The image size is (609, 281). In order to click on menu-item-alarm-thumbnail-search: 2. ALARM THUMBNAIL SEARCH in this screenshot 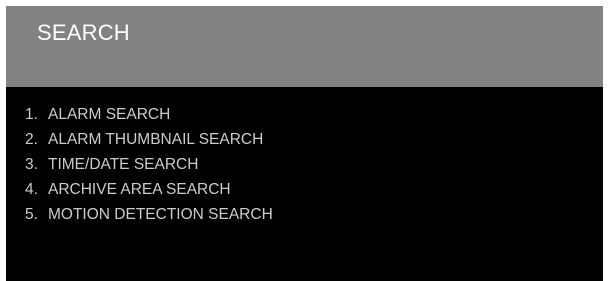, I will do `click(149, 143)`.